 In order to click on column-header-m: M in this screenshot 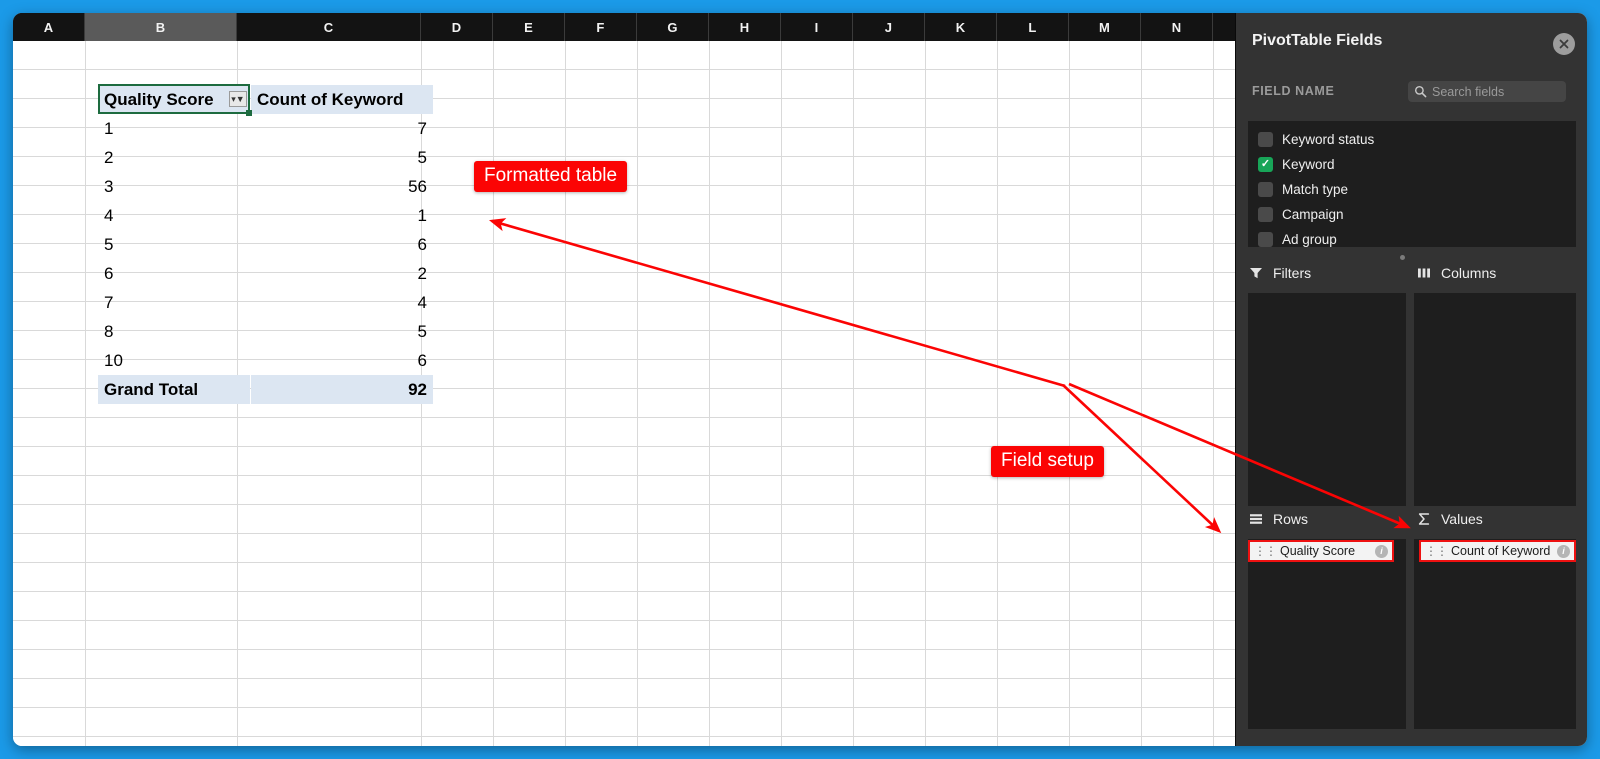, I will do `click(1105, 27)`.